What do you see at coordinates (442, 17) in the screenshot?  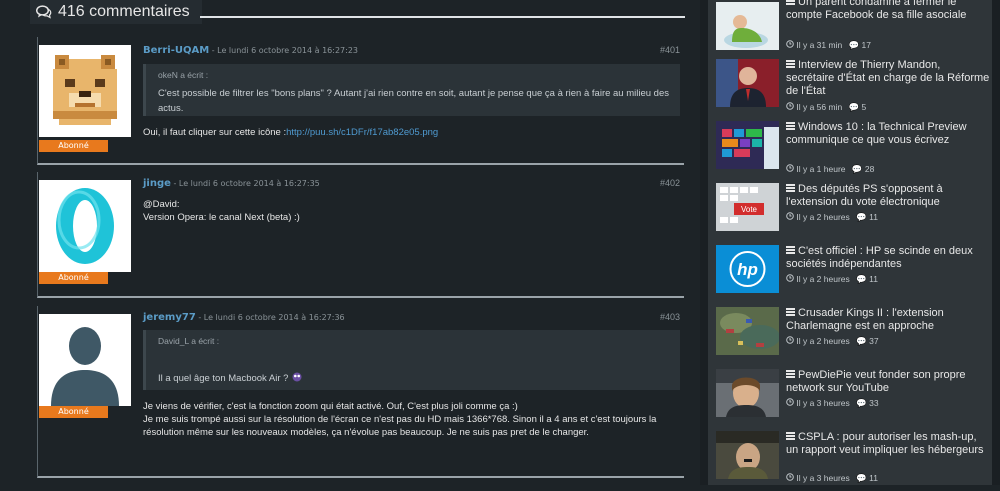 I see `header-divider` at bounding box center [442, 17].